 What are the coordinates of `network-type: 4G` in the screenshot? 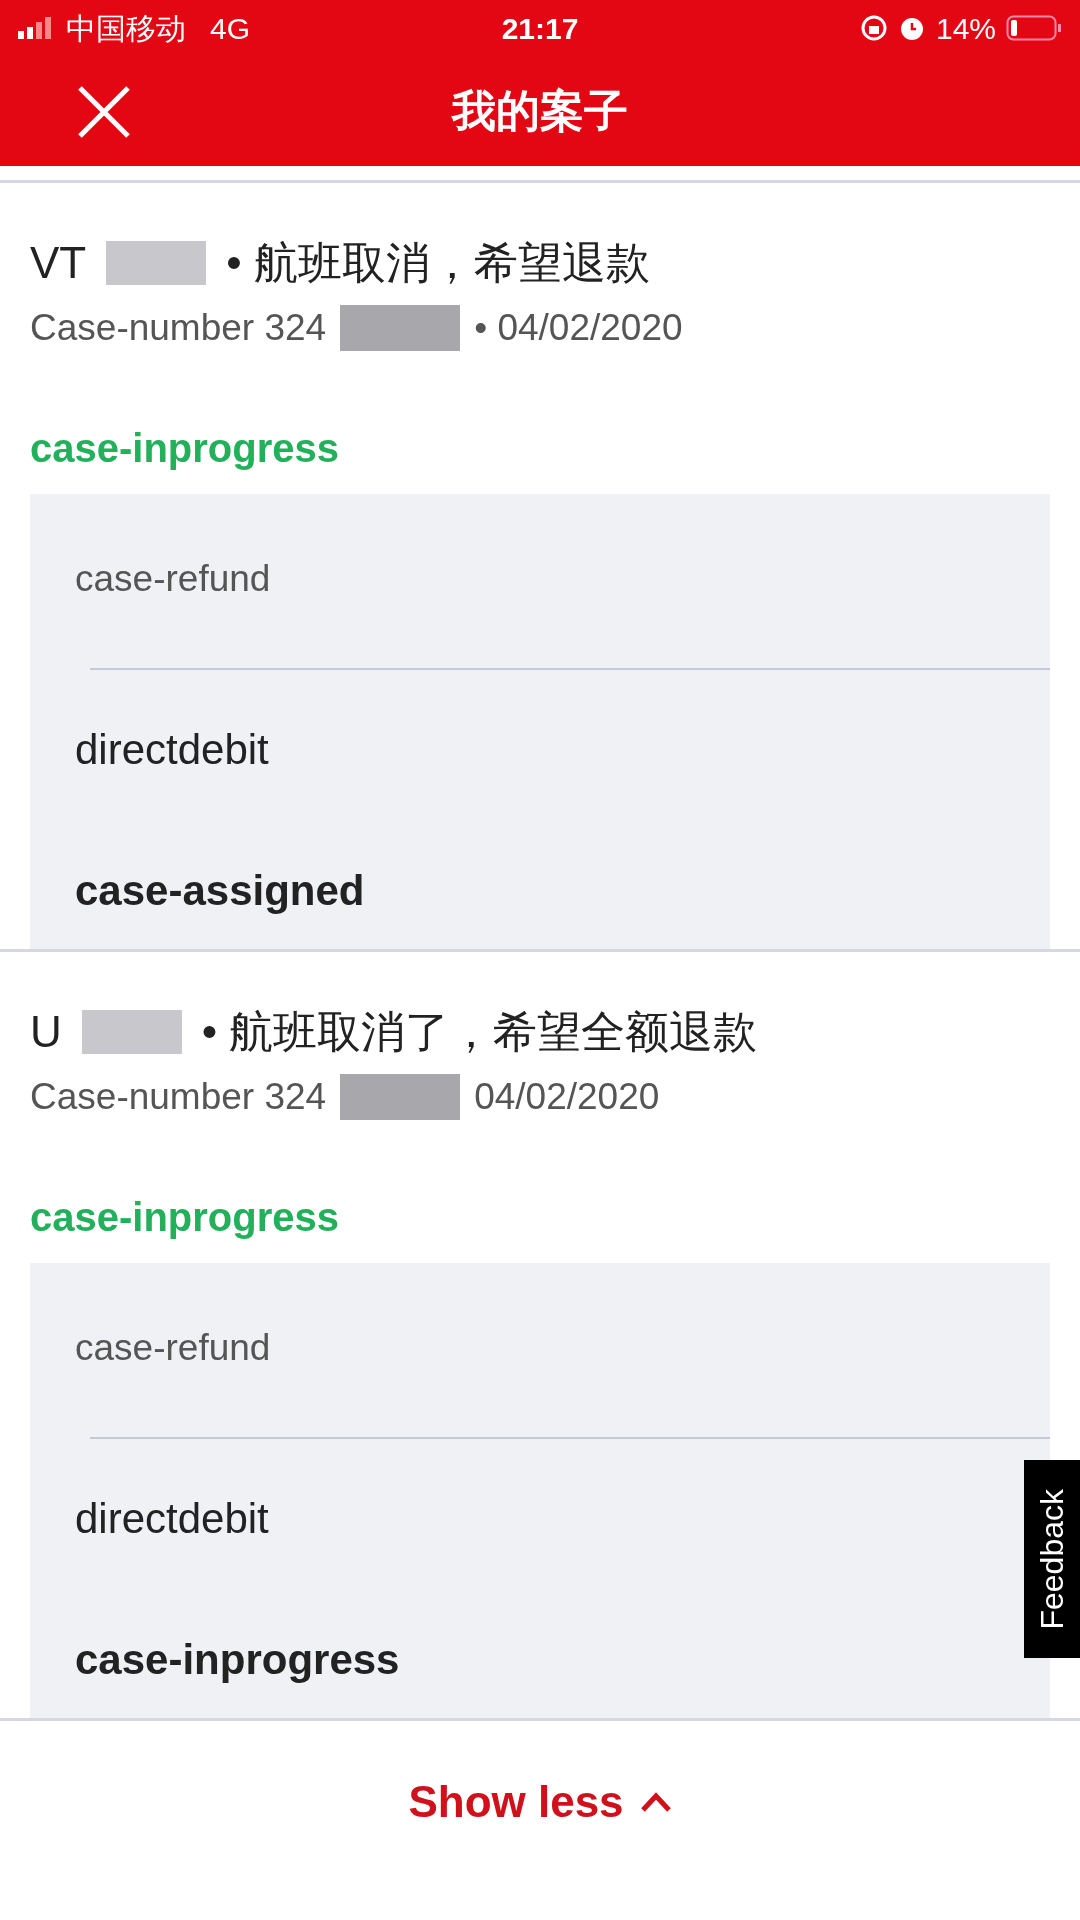 It's located at (230, 28).